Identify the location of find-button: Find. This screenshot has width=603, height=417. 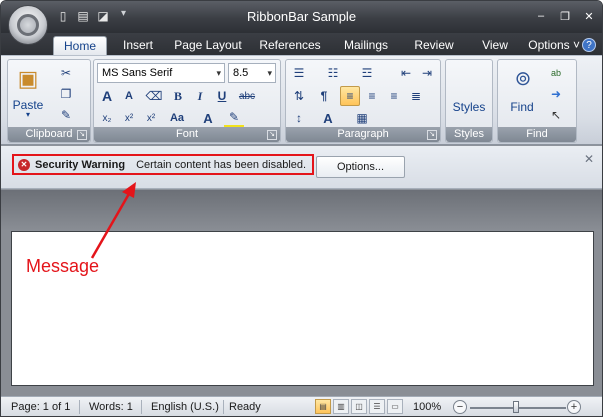
(522, 107).